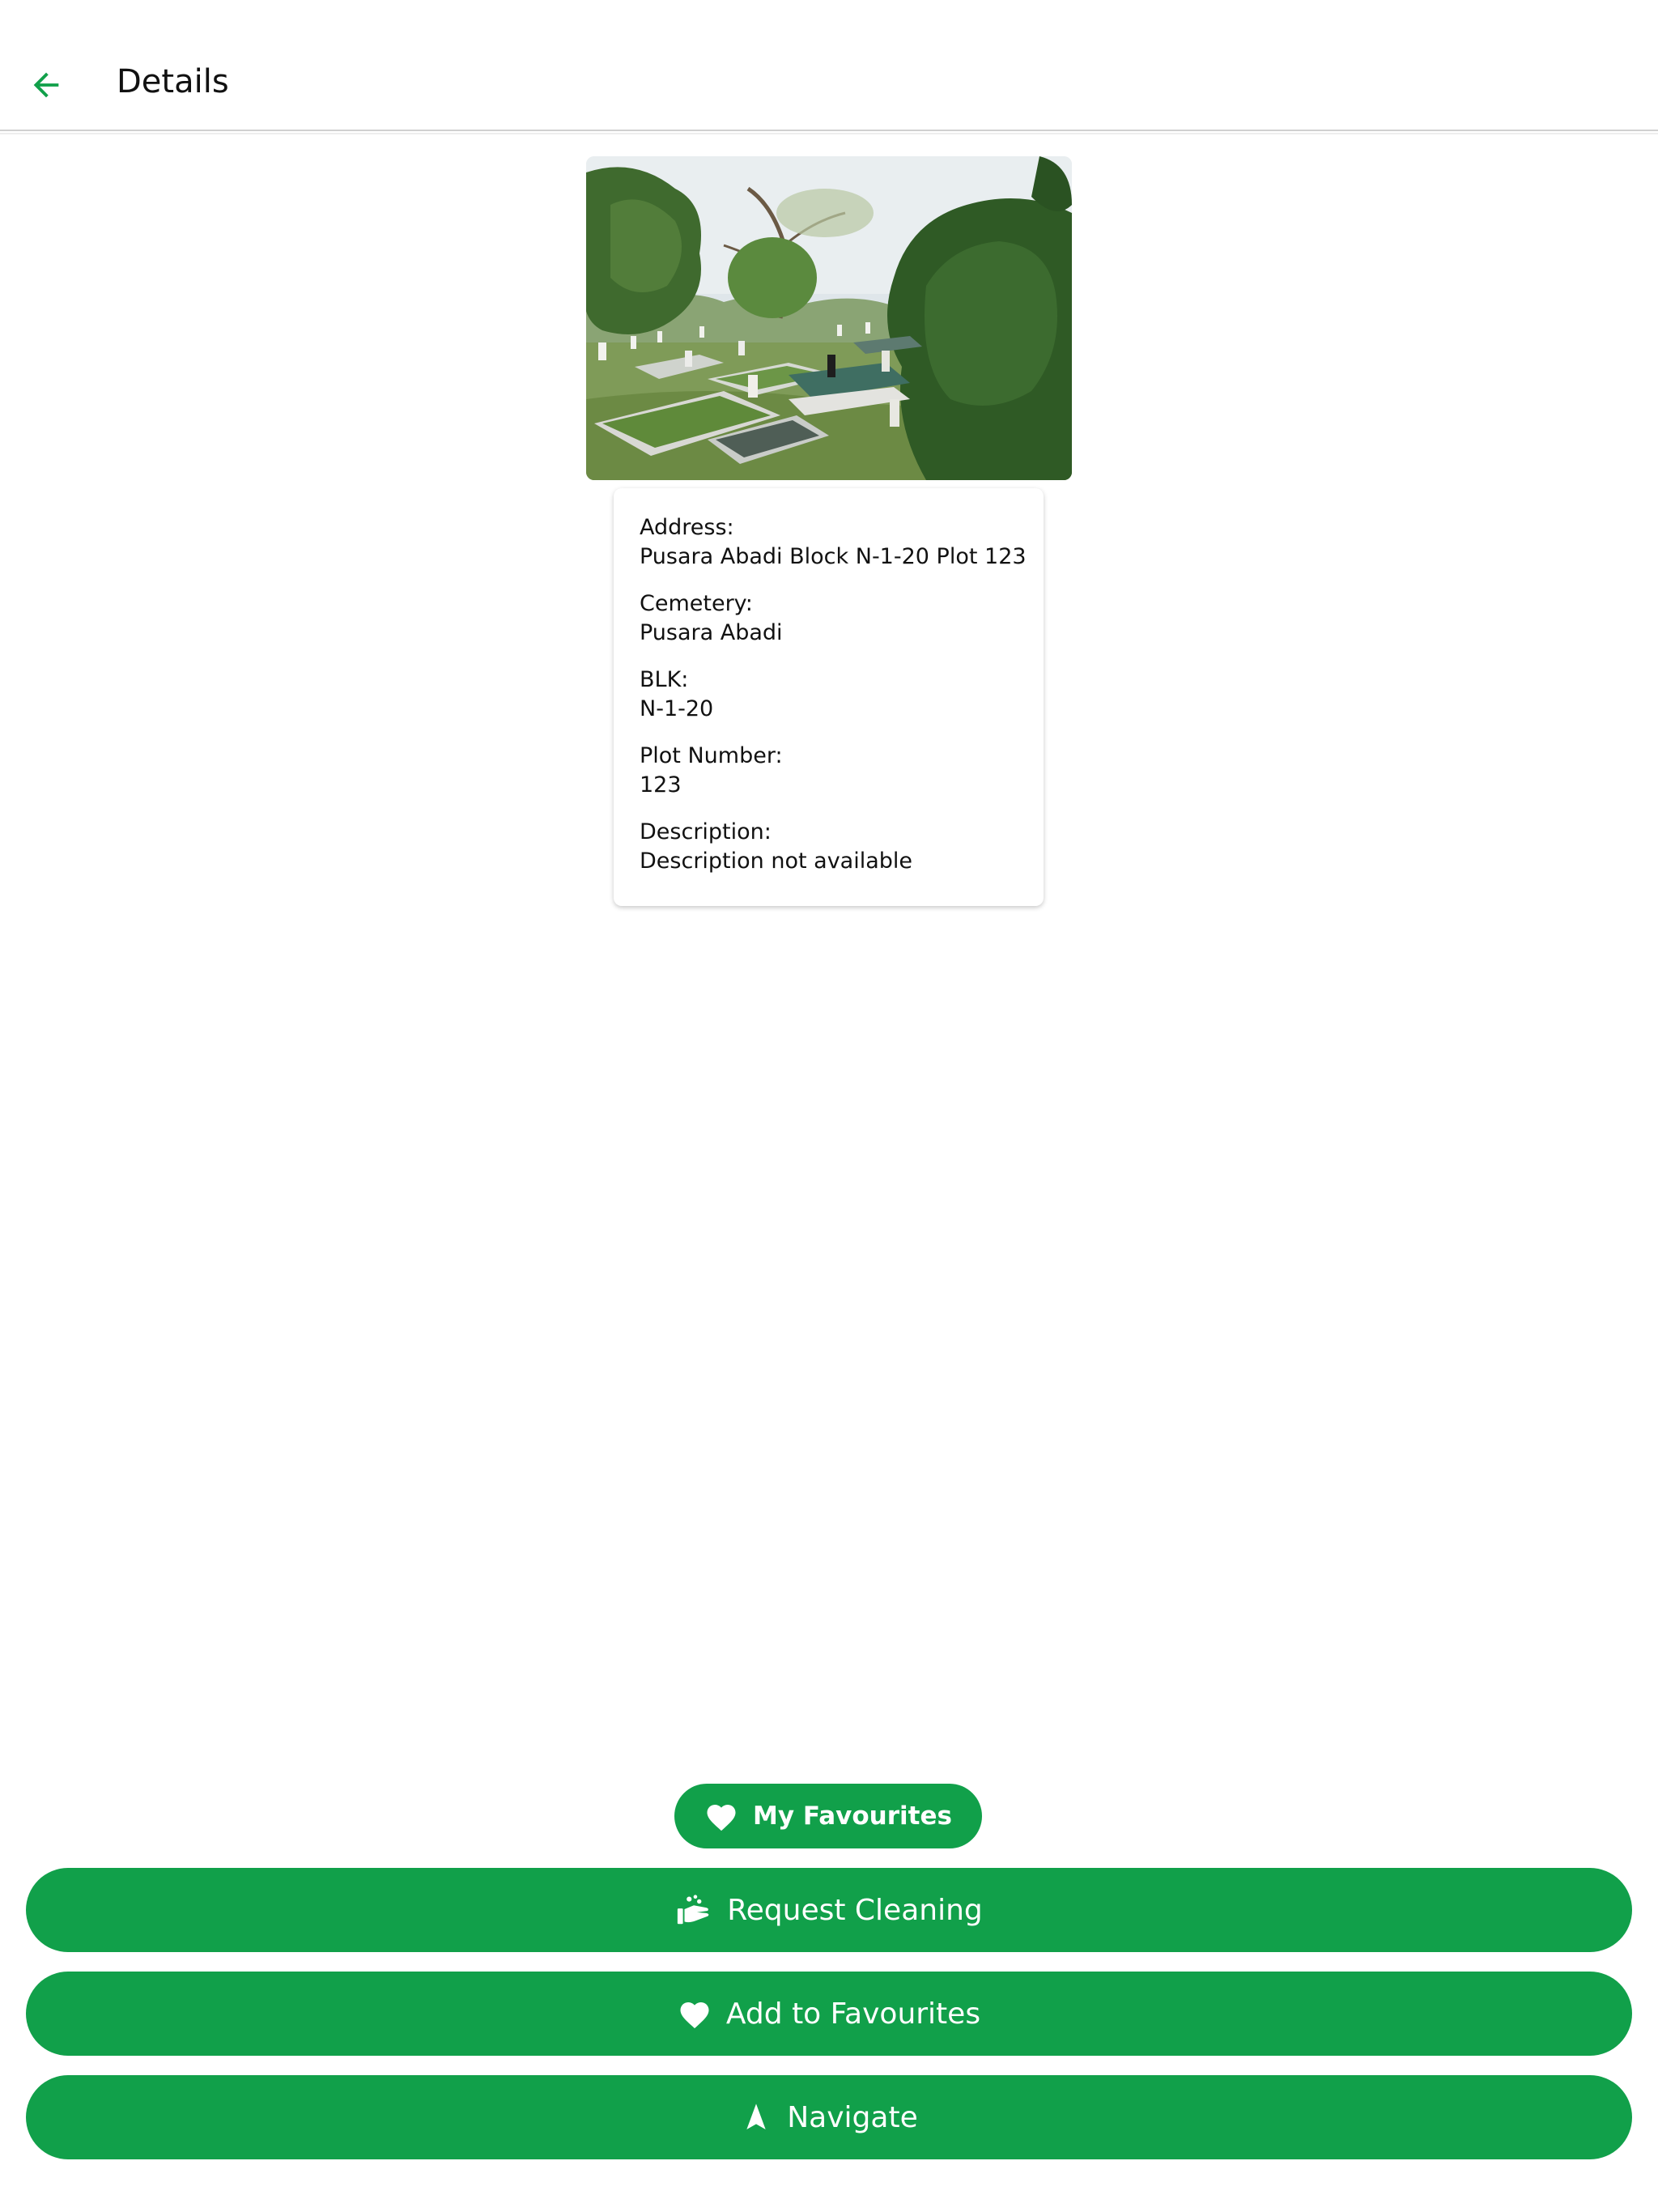 This screenshot has width=1658, height=2212. What do you see at coordinates (776, 861) in the screenshot?
I see `description-value: Description not available` at bounding box center [776, 861].